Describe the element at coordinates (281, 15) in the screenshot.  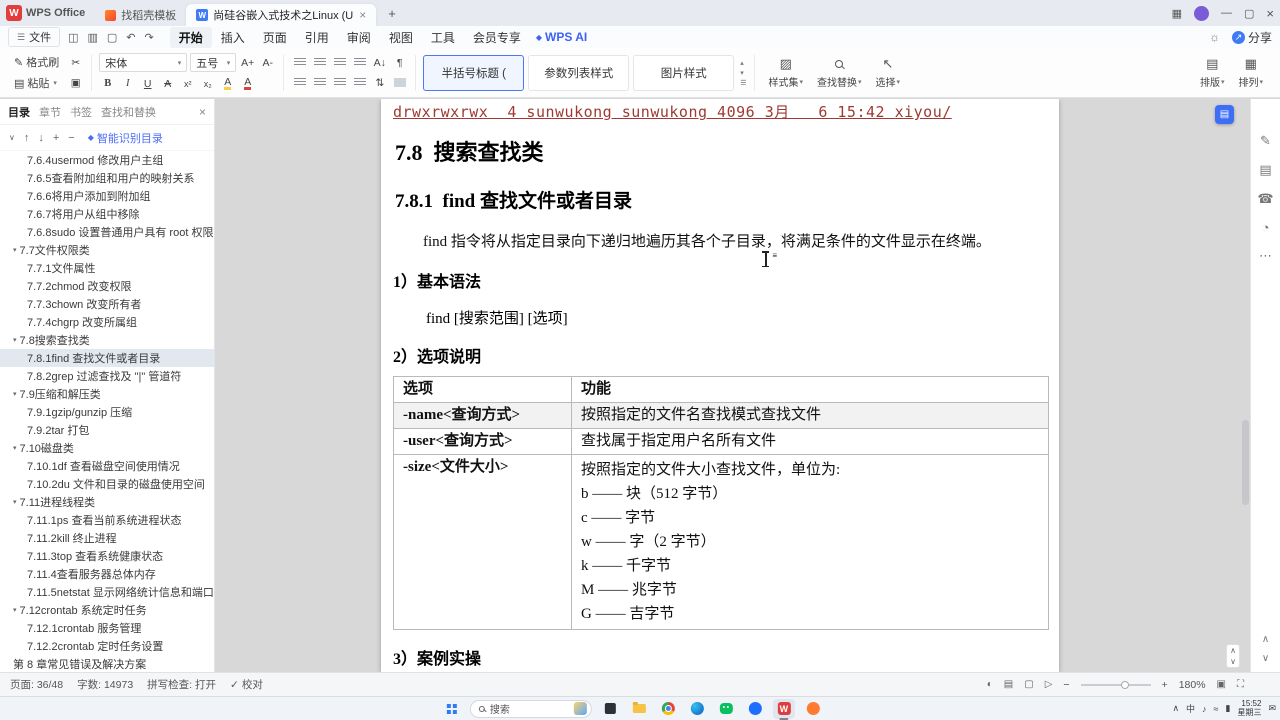
I see `document-tab: W 尚硅谷嵌入式技术之Linux (U ×` at that location.